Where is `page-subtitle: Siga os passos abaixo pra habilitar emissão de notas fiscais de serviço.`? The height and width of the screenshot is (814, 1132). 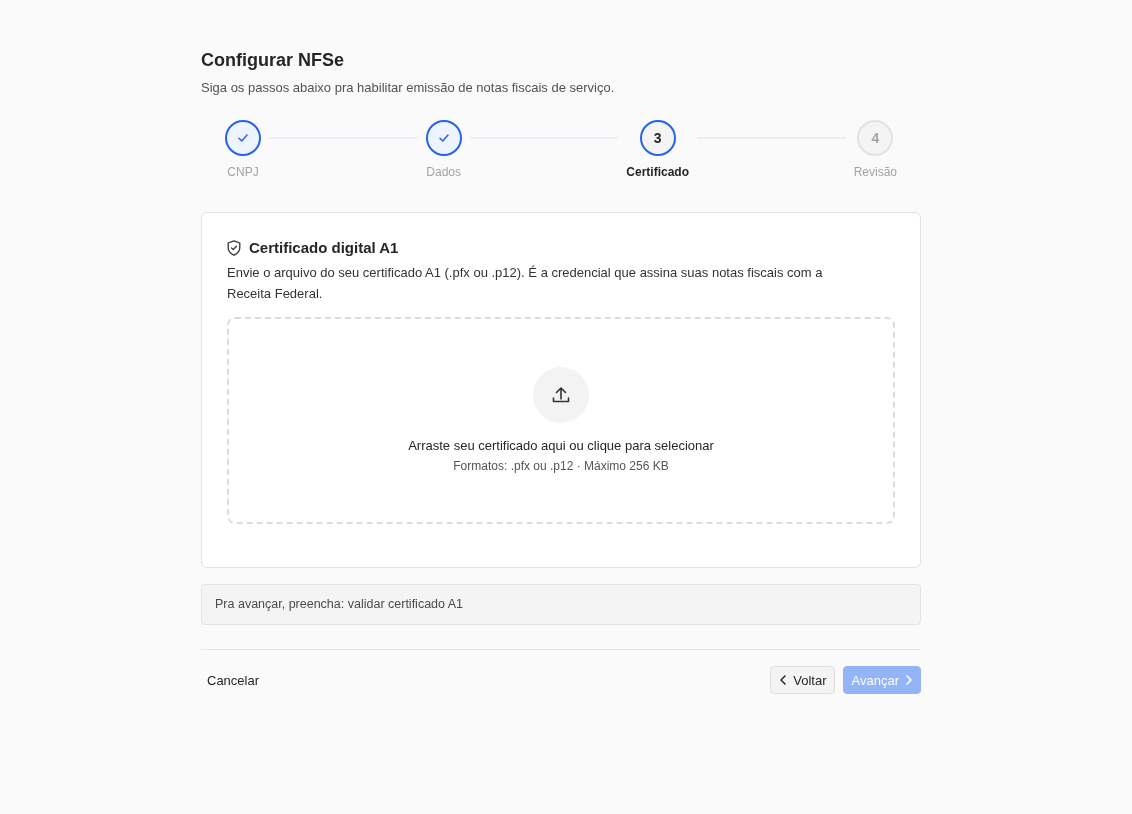 page-subtitle: Siga os passos abaixo pra habilitar emissão de notas fiscais de serviço. is located at coordinates (408, 88).